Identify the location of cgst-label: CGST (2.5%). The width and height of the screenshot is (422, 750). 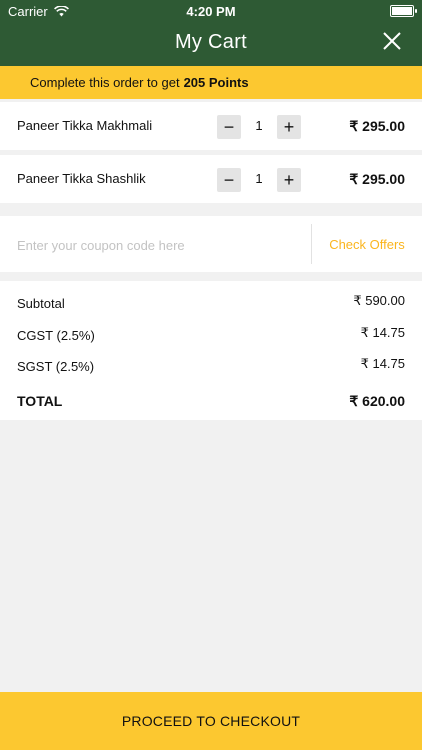
(56, 335).